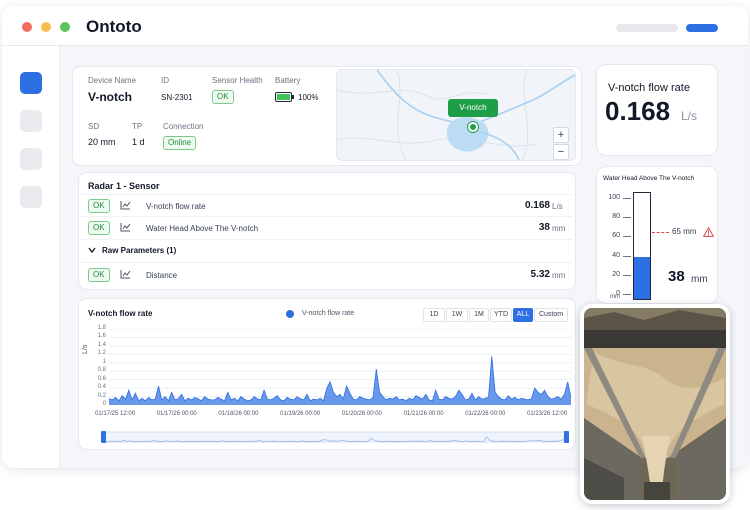 This screenshot has height=510, width=750. What do you see at coordinates (559, 275) in the screenshot?
I see `distance-row-unit: mm` at bounding box center [559, 275].